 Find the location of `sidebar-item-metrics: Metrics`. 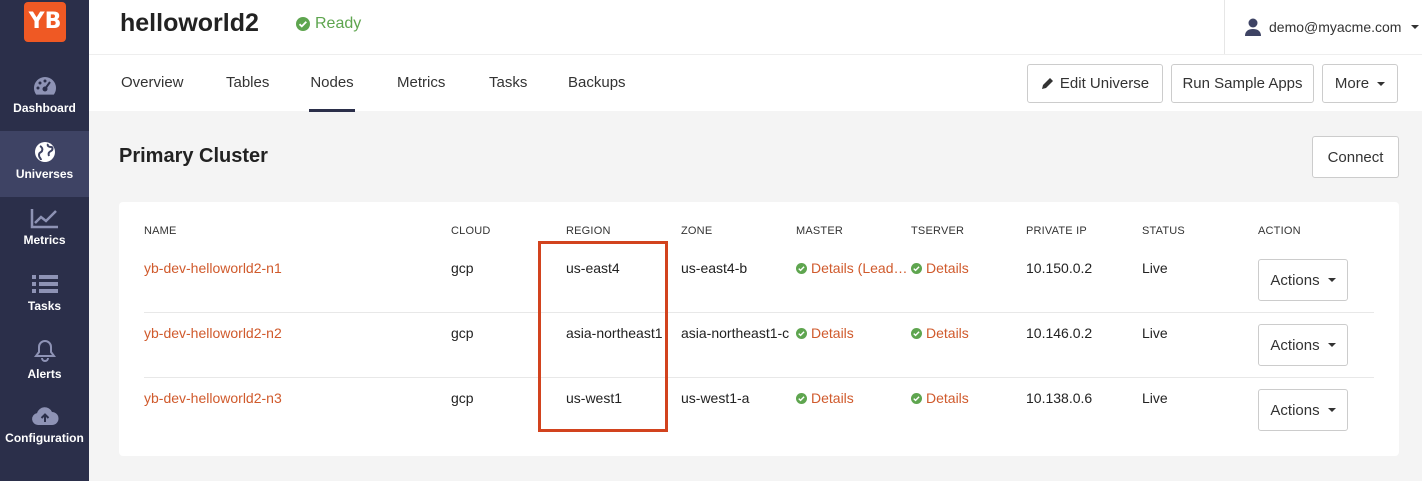

sidebar-item-metrics: Metrics is located at coordinates (44, 230).